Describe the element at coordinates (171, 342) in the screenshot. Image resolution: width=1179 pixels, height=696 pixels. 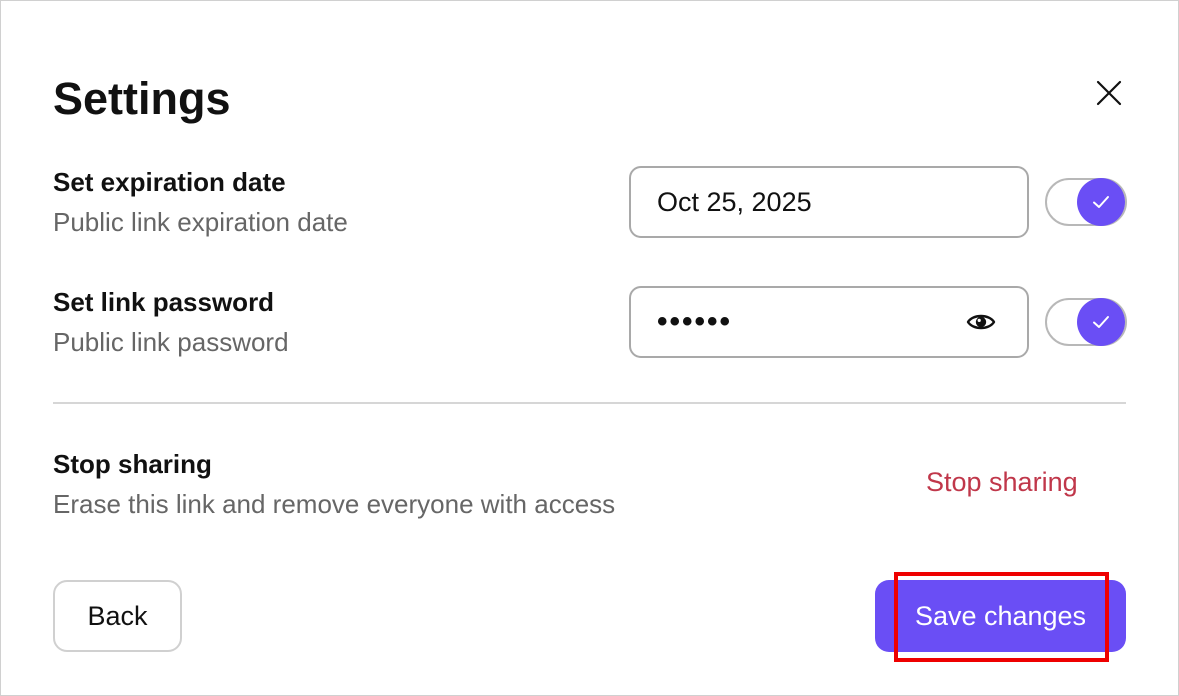
I see `password-subtitle: Public link password` at that location.